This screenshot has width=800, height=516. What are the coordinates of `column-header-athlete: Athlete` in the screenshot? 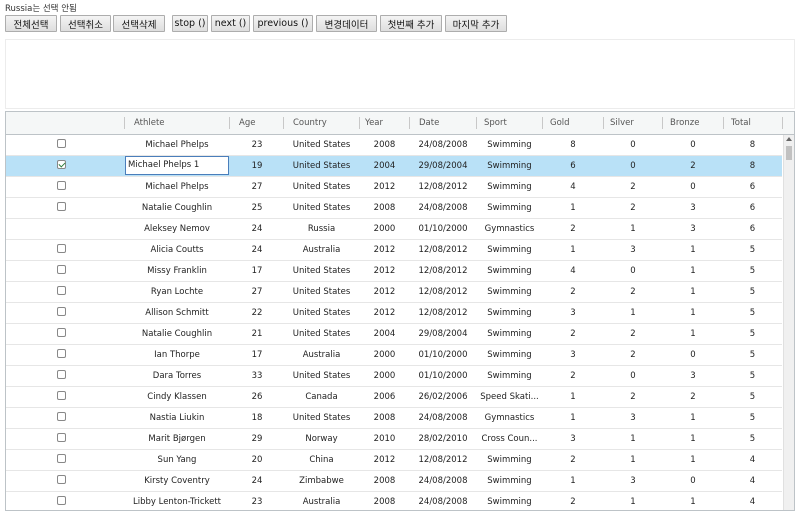 It's located at (179, 123).